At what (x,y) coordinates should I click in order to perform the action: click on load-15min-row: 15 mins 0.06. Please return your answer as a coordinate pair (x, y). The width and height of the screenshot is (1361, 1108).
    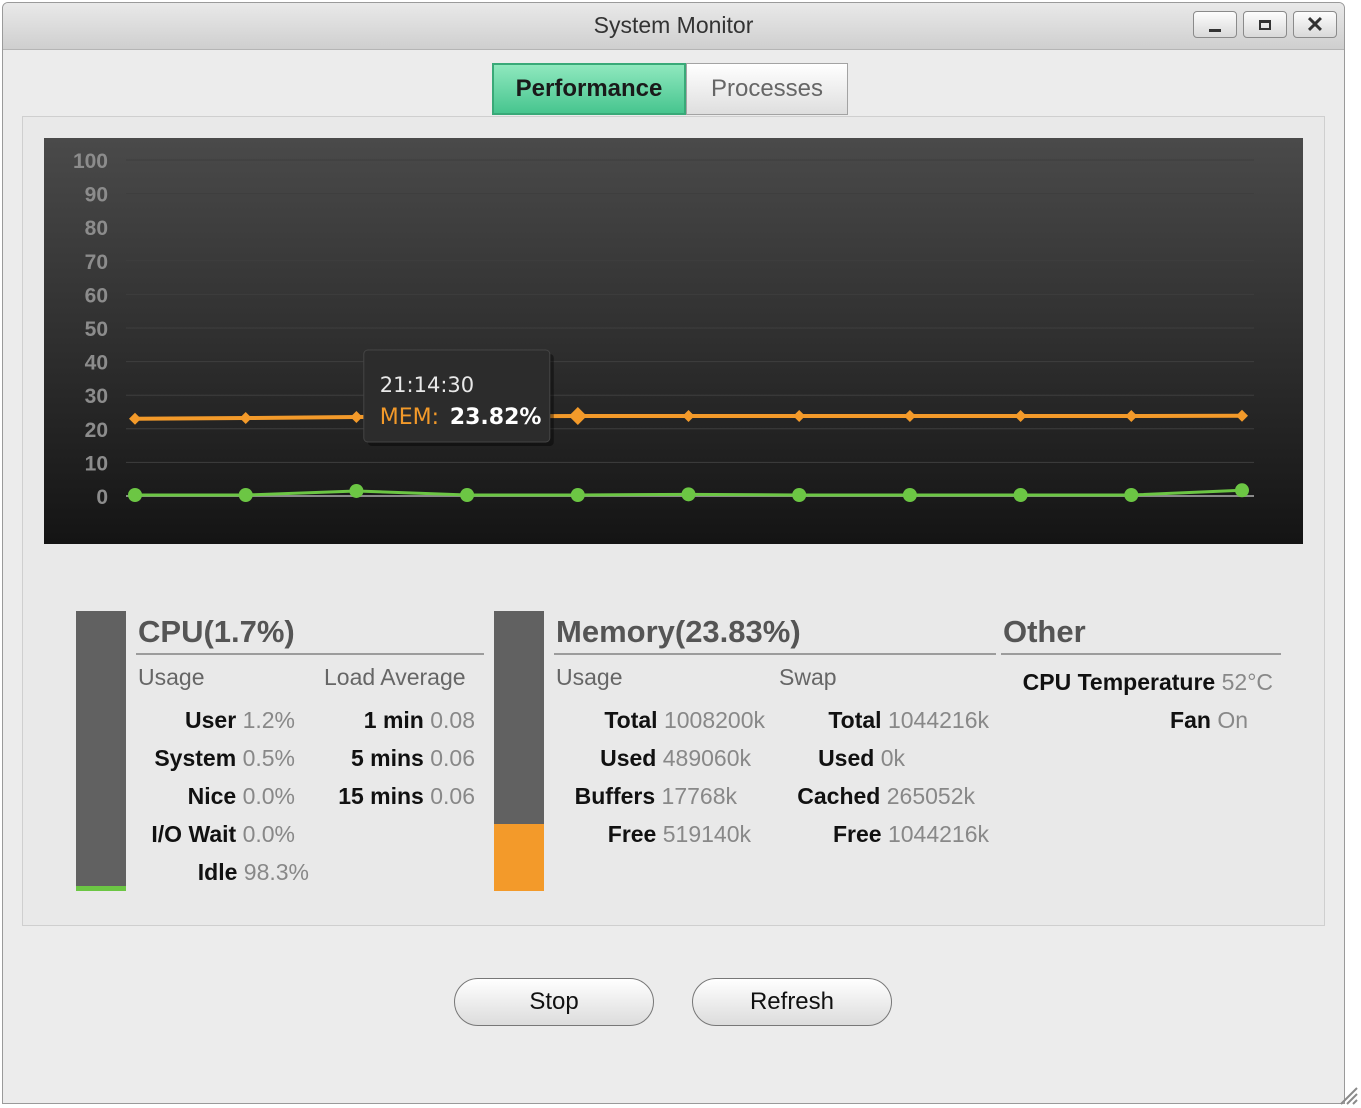
    Looking at the image, I should click on (406, 796).